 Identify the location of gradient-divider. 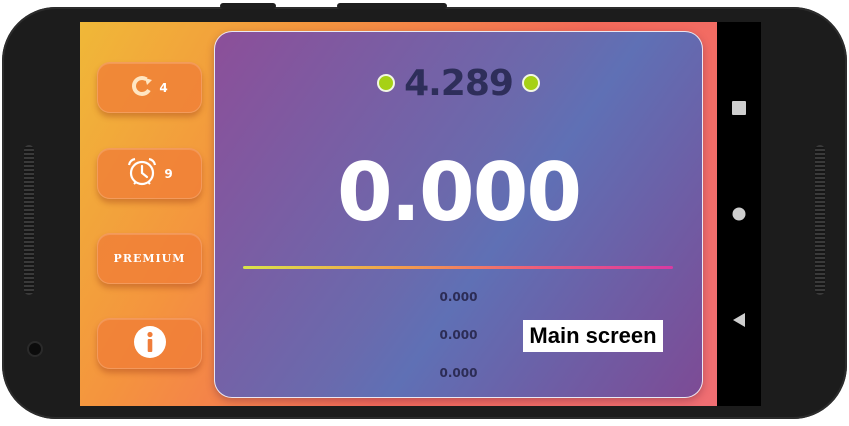
(458, 267).